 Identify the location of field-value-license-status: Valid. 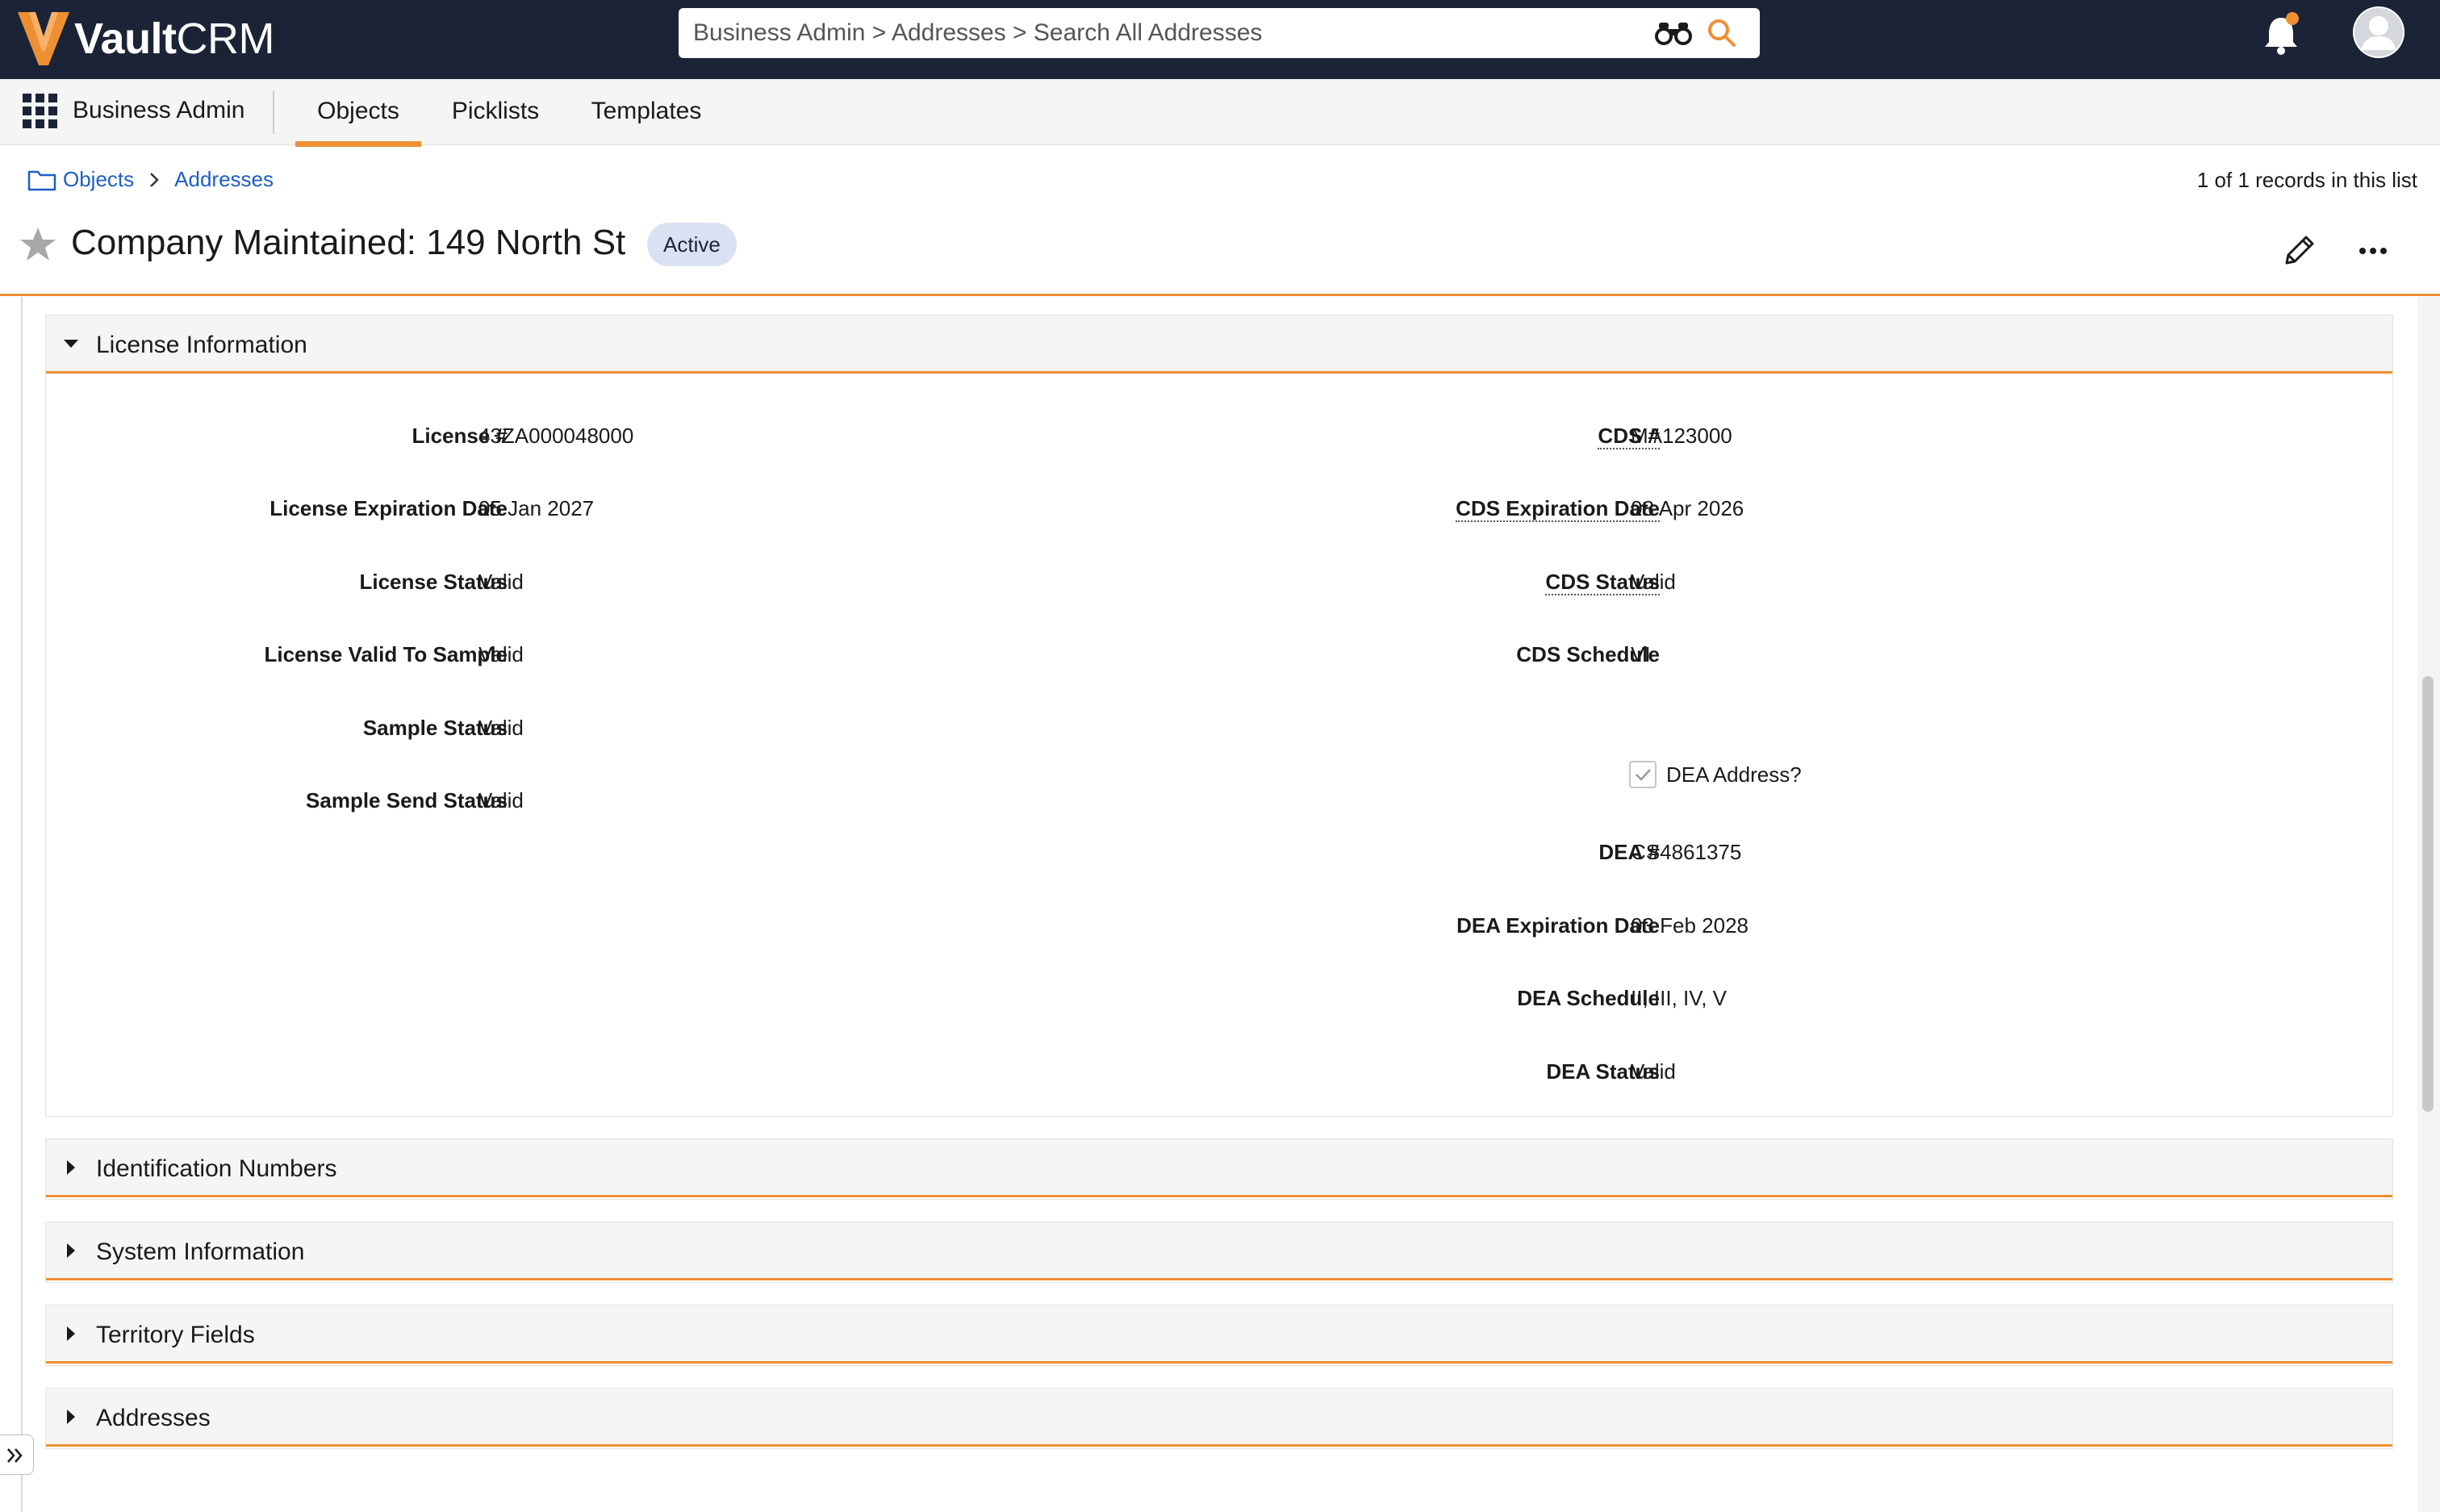
(501, 582).